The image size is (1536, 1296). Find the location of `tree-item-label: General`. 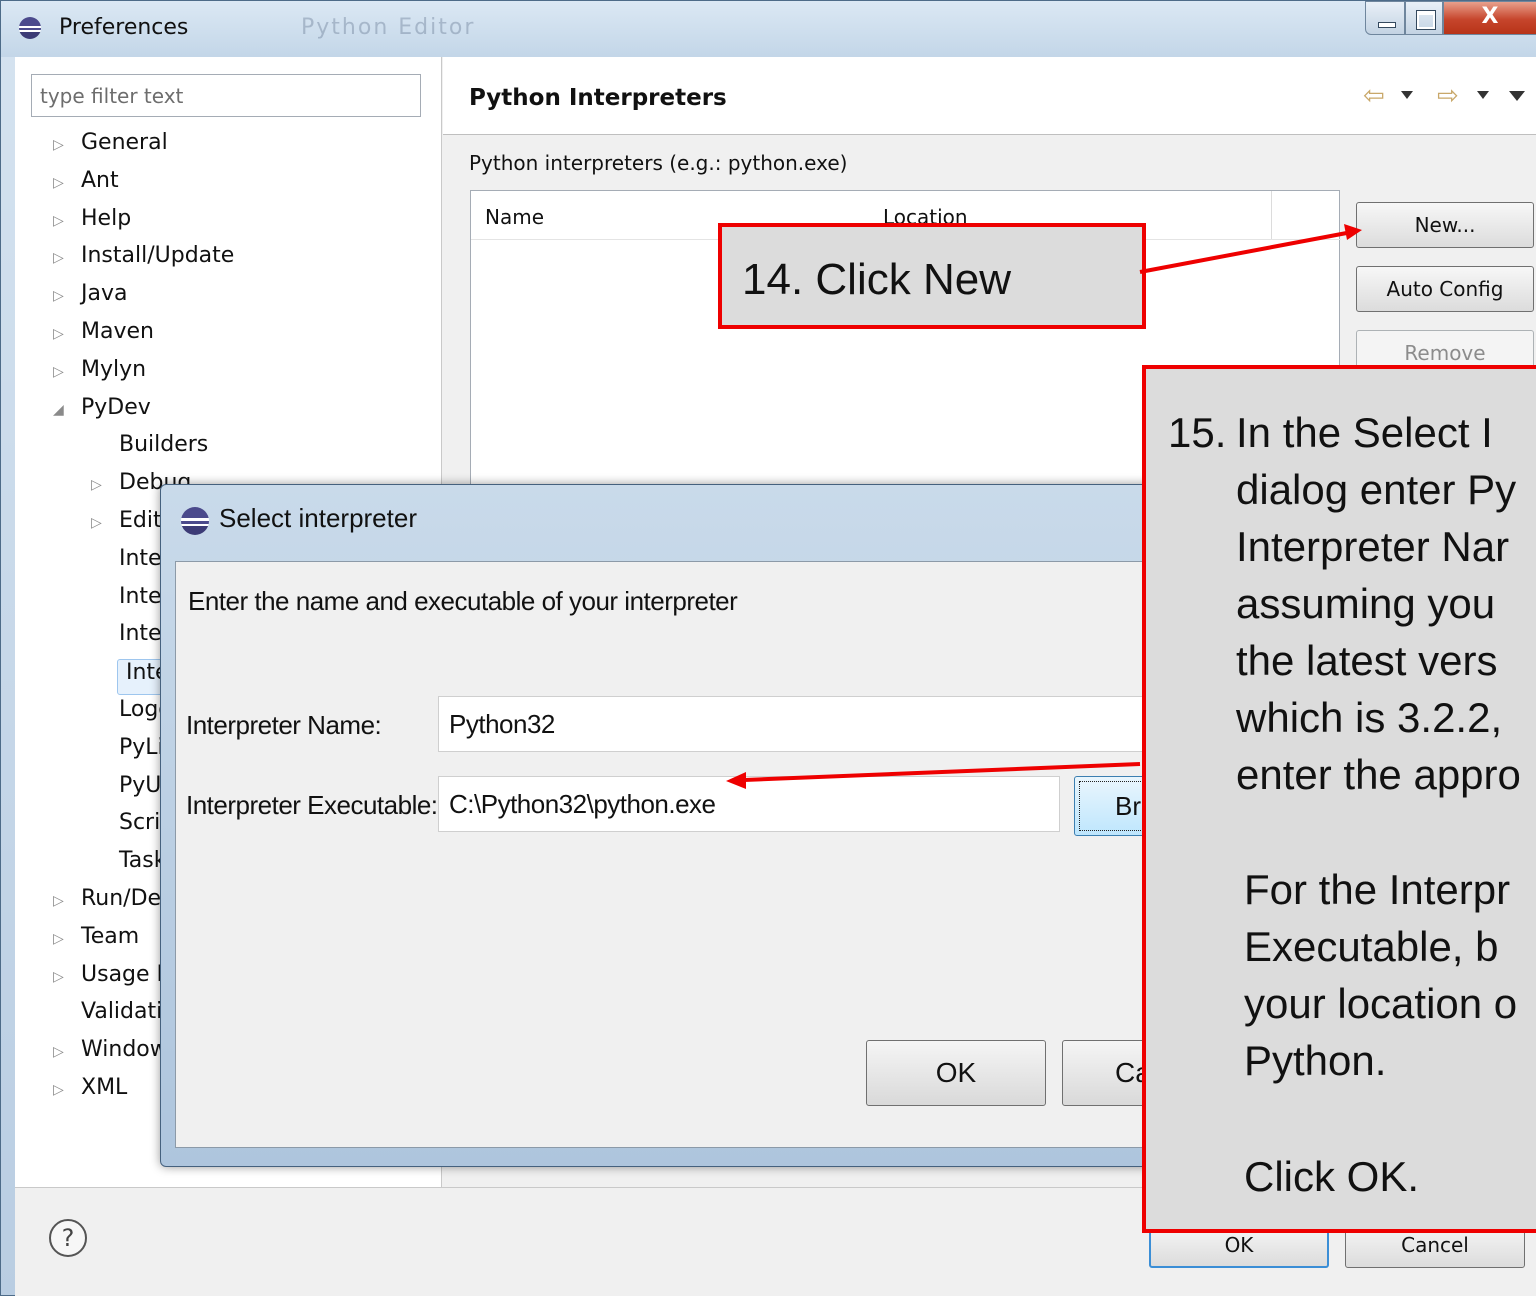

tree-item-label: General is located at coordinates (124, 142).